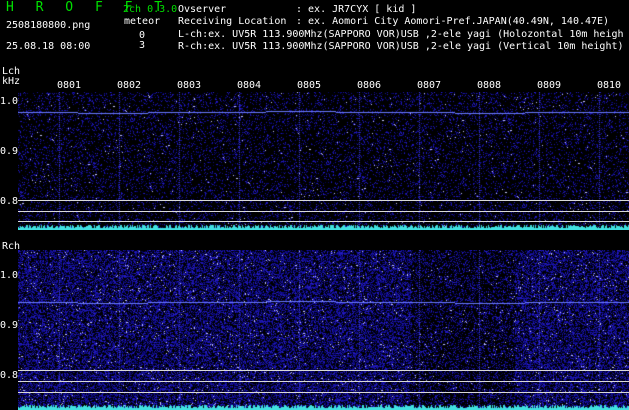 This screenshot has width=629, height=410. What do you see at coordinates (429, 85) in the screenshot?
I see `time-label: 0807` at bounding box center [429, 85].